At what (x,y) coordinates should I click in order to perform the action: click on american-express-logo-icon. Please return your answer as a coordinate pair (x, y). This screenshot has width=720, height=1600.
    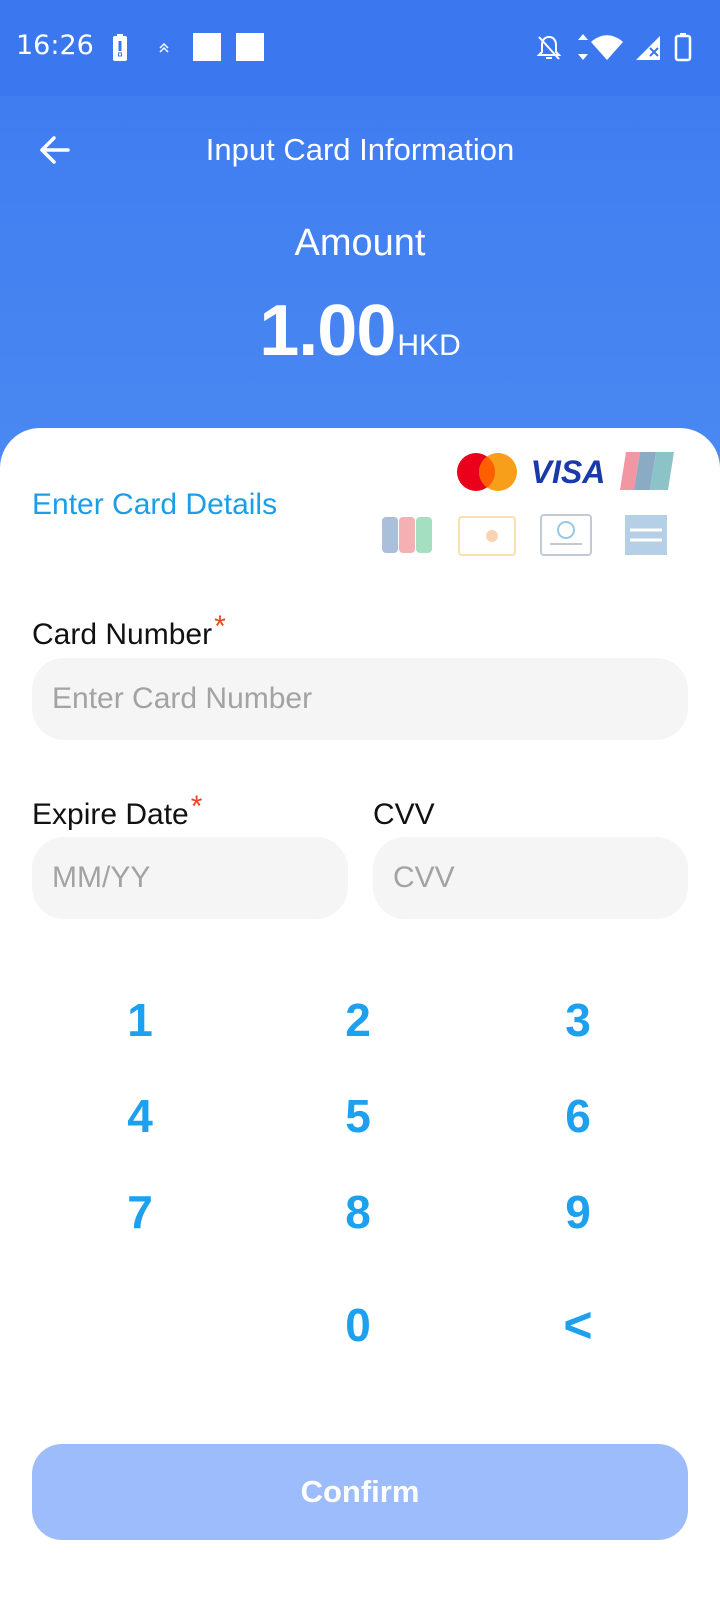
    Looking at the image, I should click on (646, 535).